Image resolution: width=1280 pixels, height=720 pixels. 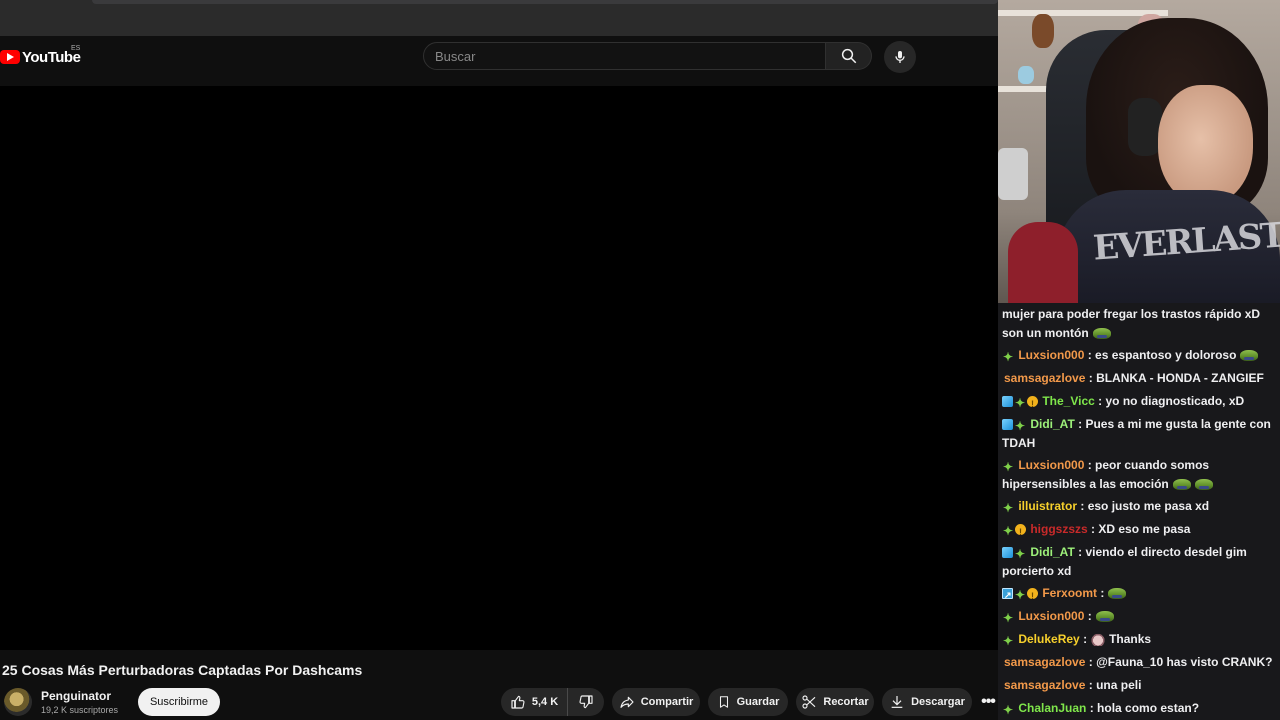 I want to click on download-button: Descargar, so click(x=927, y=702).